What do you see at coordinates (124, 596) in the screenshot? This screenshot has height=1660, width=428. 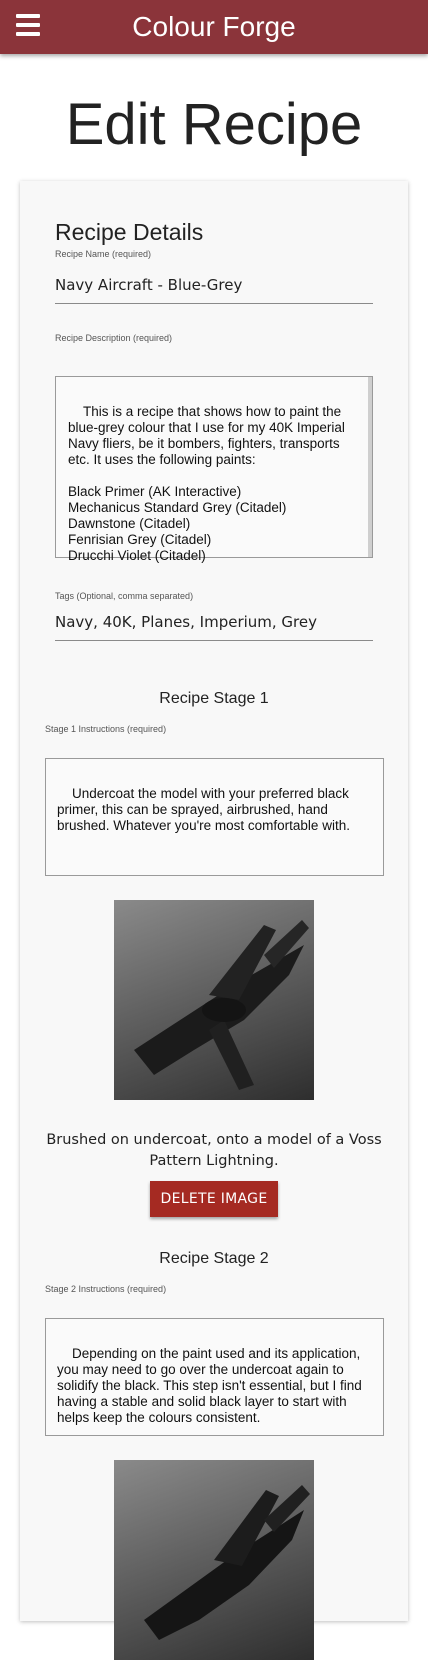 I see `tags-label: Tags (Optional, comma separated)` at bounding box center [124, 596].